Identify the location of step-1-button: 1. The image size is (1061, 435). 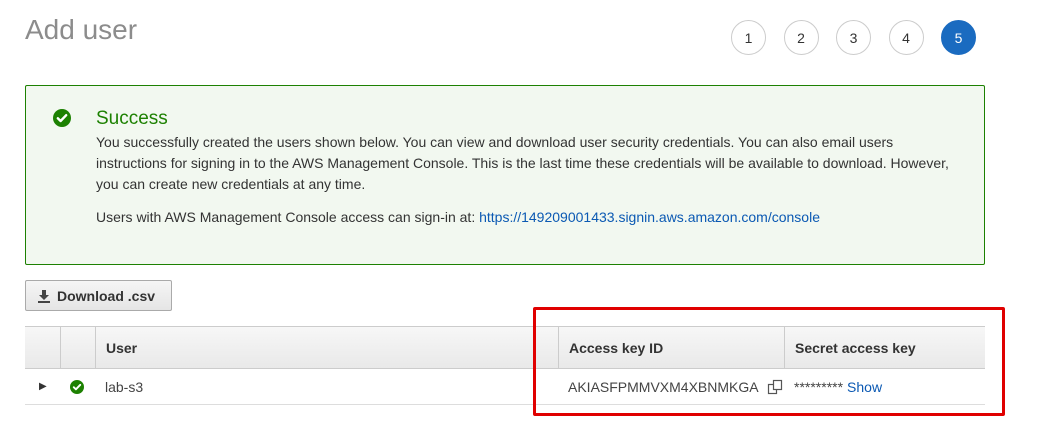
(748, 37).